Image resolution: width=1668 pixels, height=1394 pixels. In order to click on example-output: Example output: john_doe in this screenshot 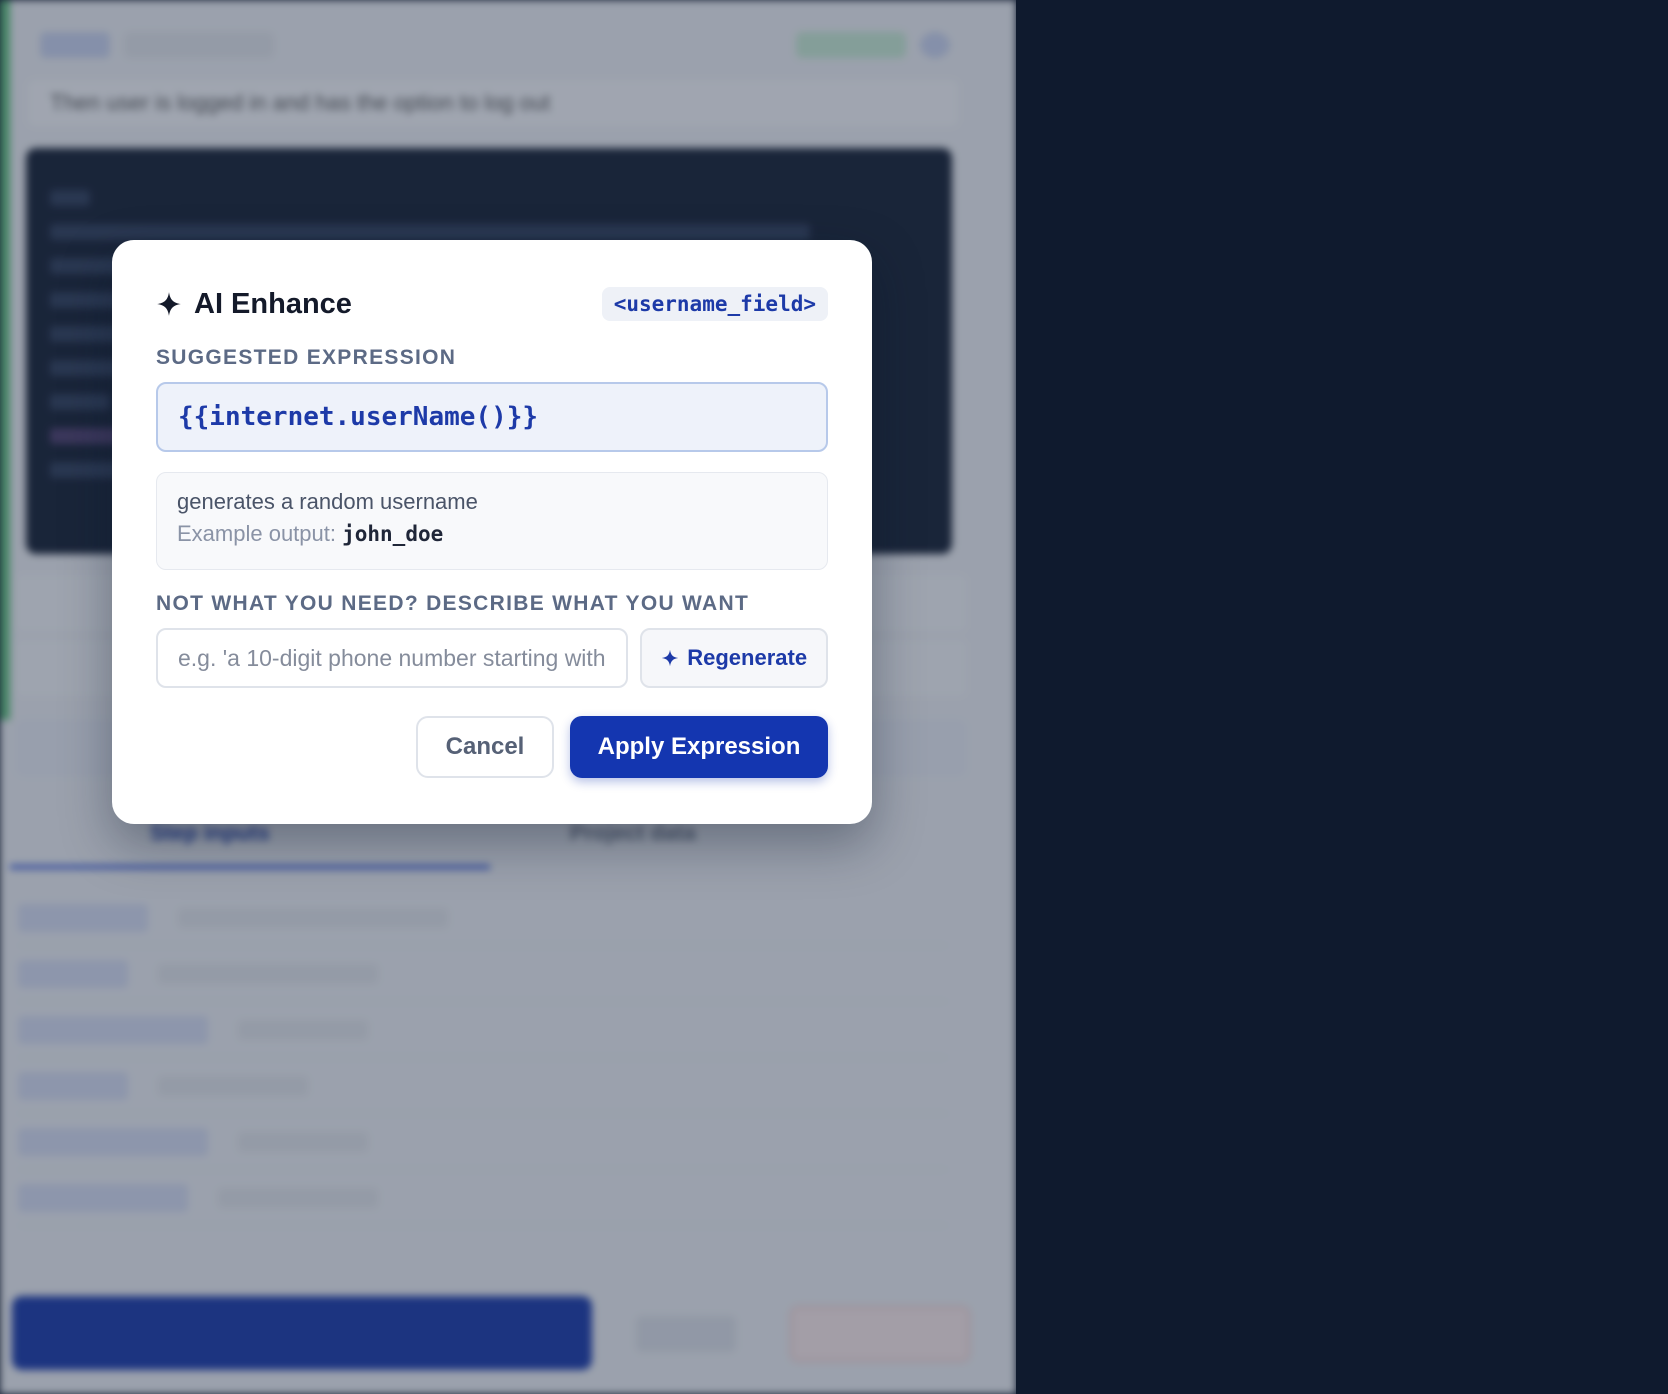, I will do `click(492, 534)`.